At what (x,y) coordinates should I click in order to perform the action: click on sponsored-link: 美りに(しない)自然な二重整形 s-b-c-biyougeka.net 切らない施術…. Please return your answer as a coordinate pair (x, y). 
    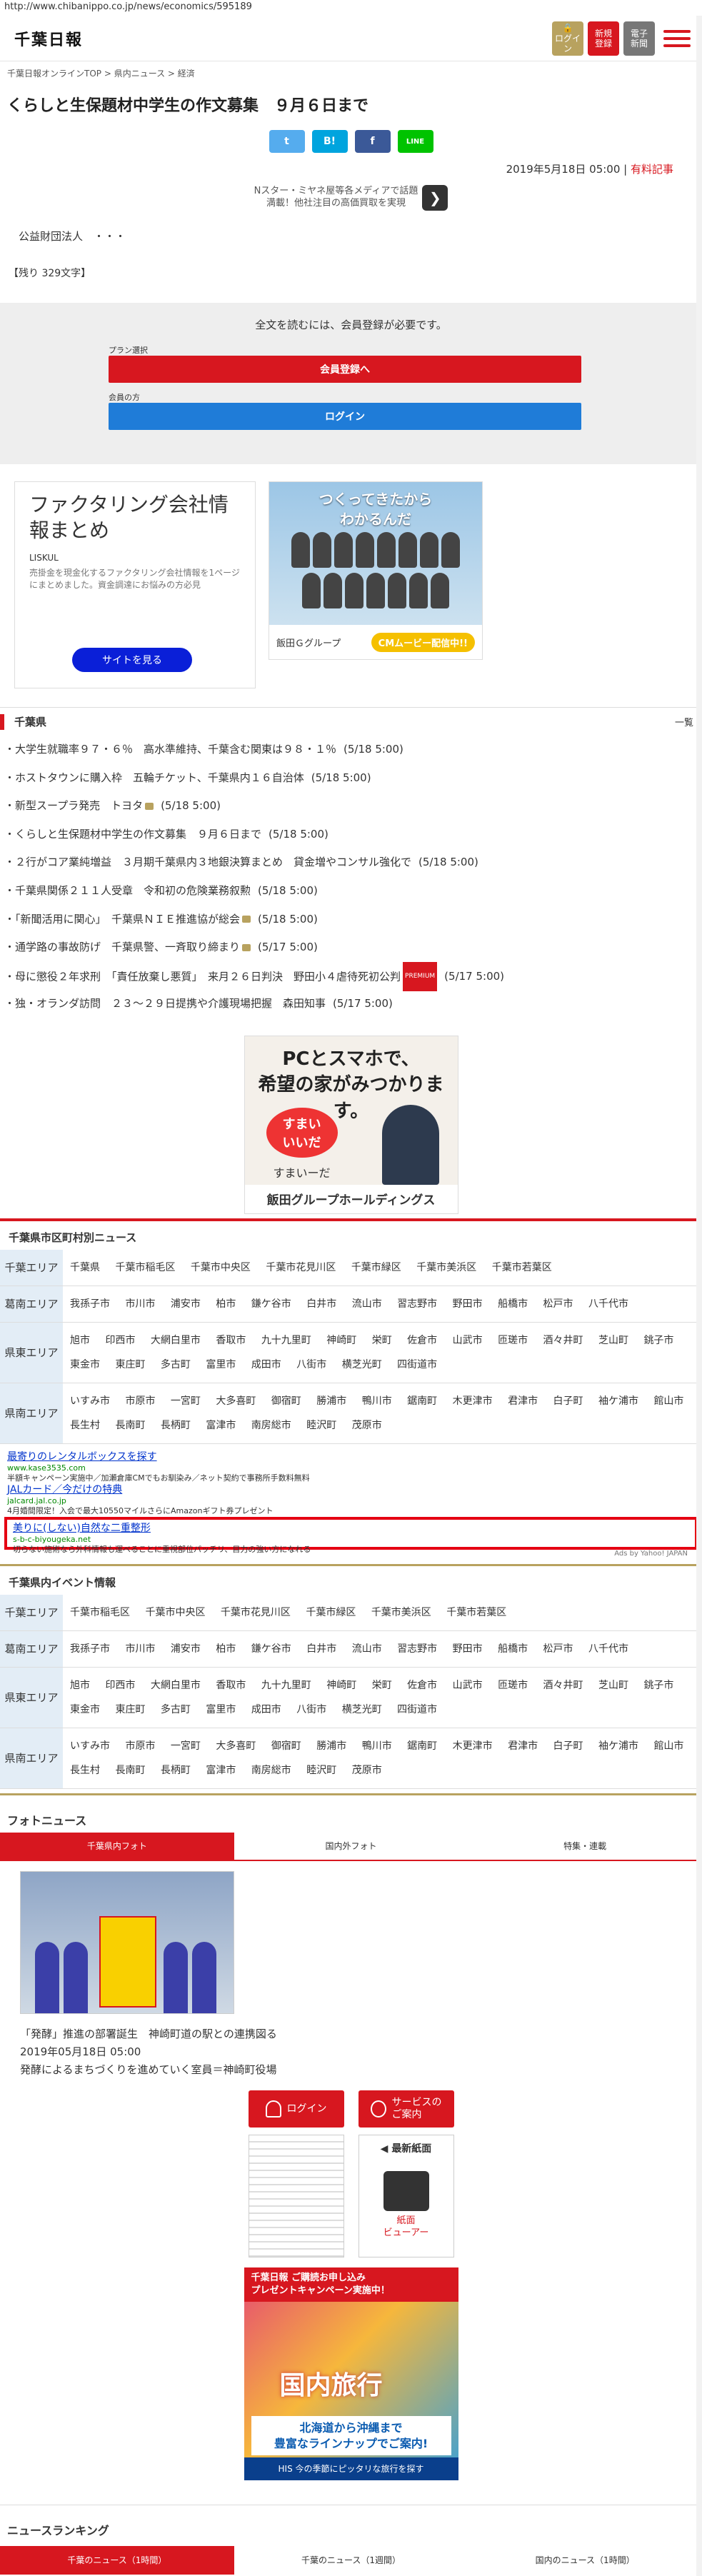
    Looking at the image, I should click on (351, 1535).